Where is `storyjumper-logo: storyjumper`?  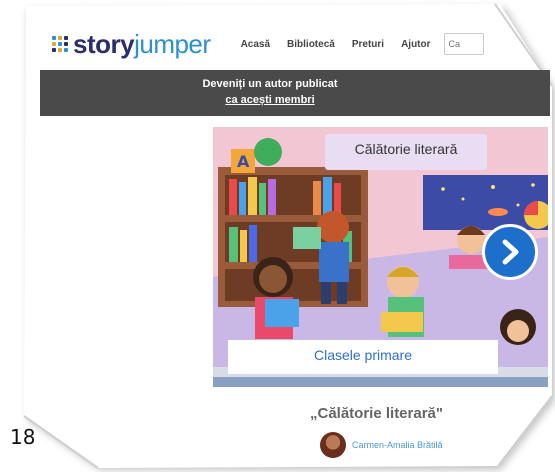
storyjumper-logo: storyjumper is located at coordinates (131, 44).